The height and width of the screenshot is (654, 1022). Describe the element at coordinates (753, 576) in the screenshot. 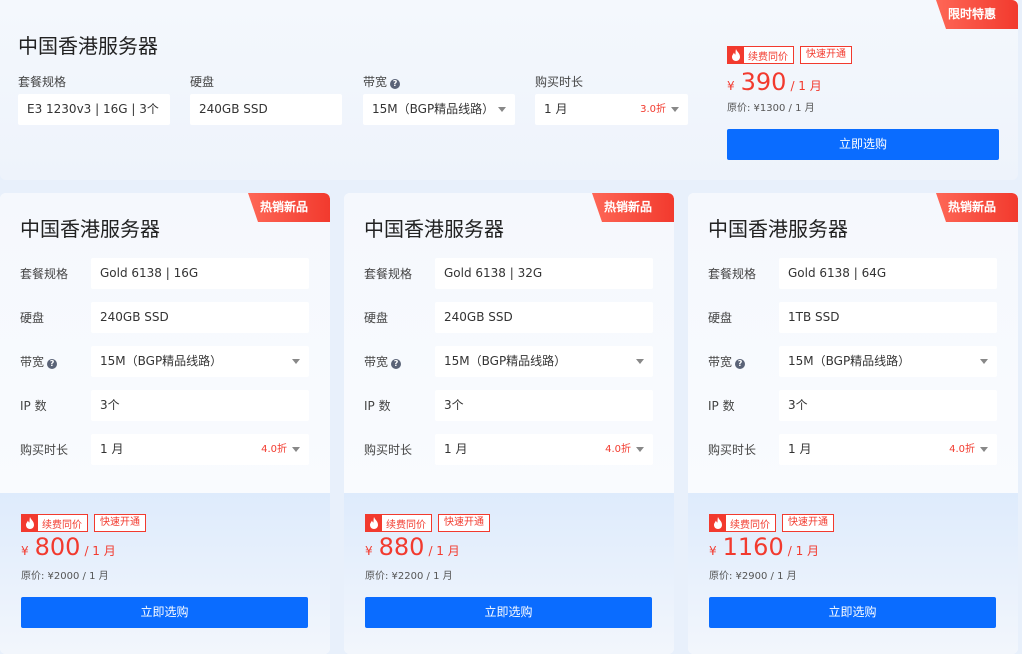

I see `original-price: 原价: ¥2900 / 1 月` at that location.